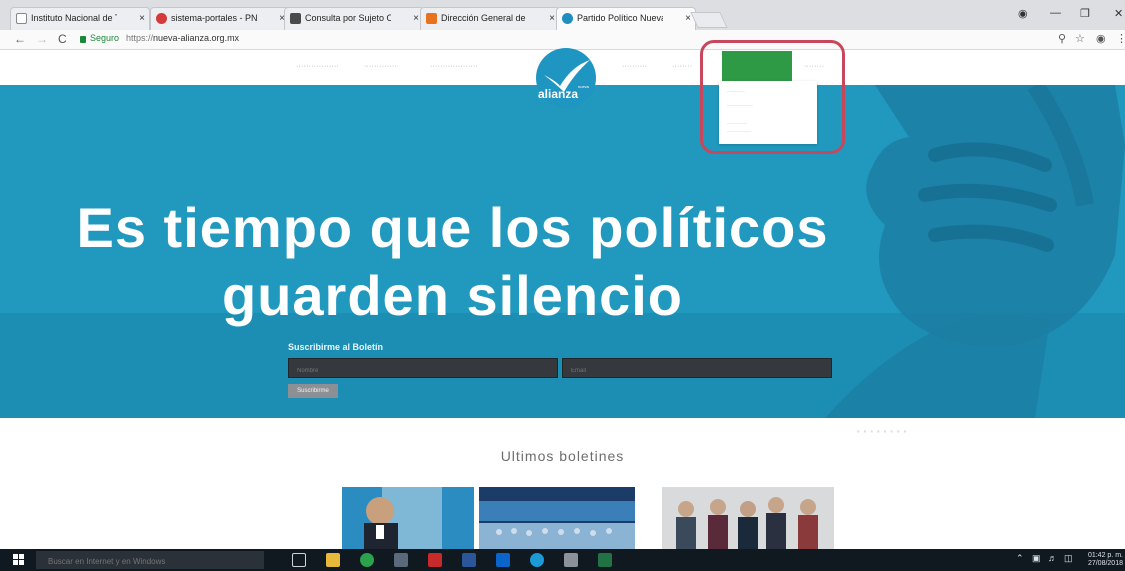  What do you see at coordinates (558, 94) in the screenshot?
I see `logo-text: alianza` at bounding box center [558, 94].